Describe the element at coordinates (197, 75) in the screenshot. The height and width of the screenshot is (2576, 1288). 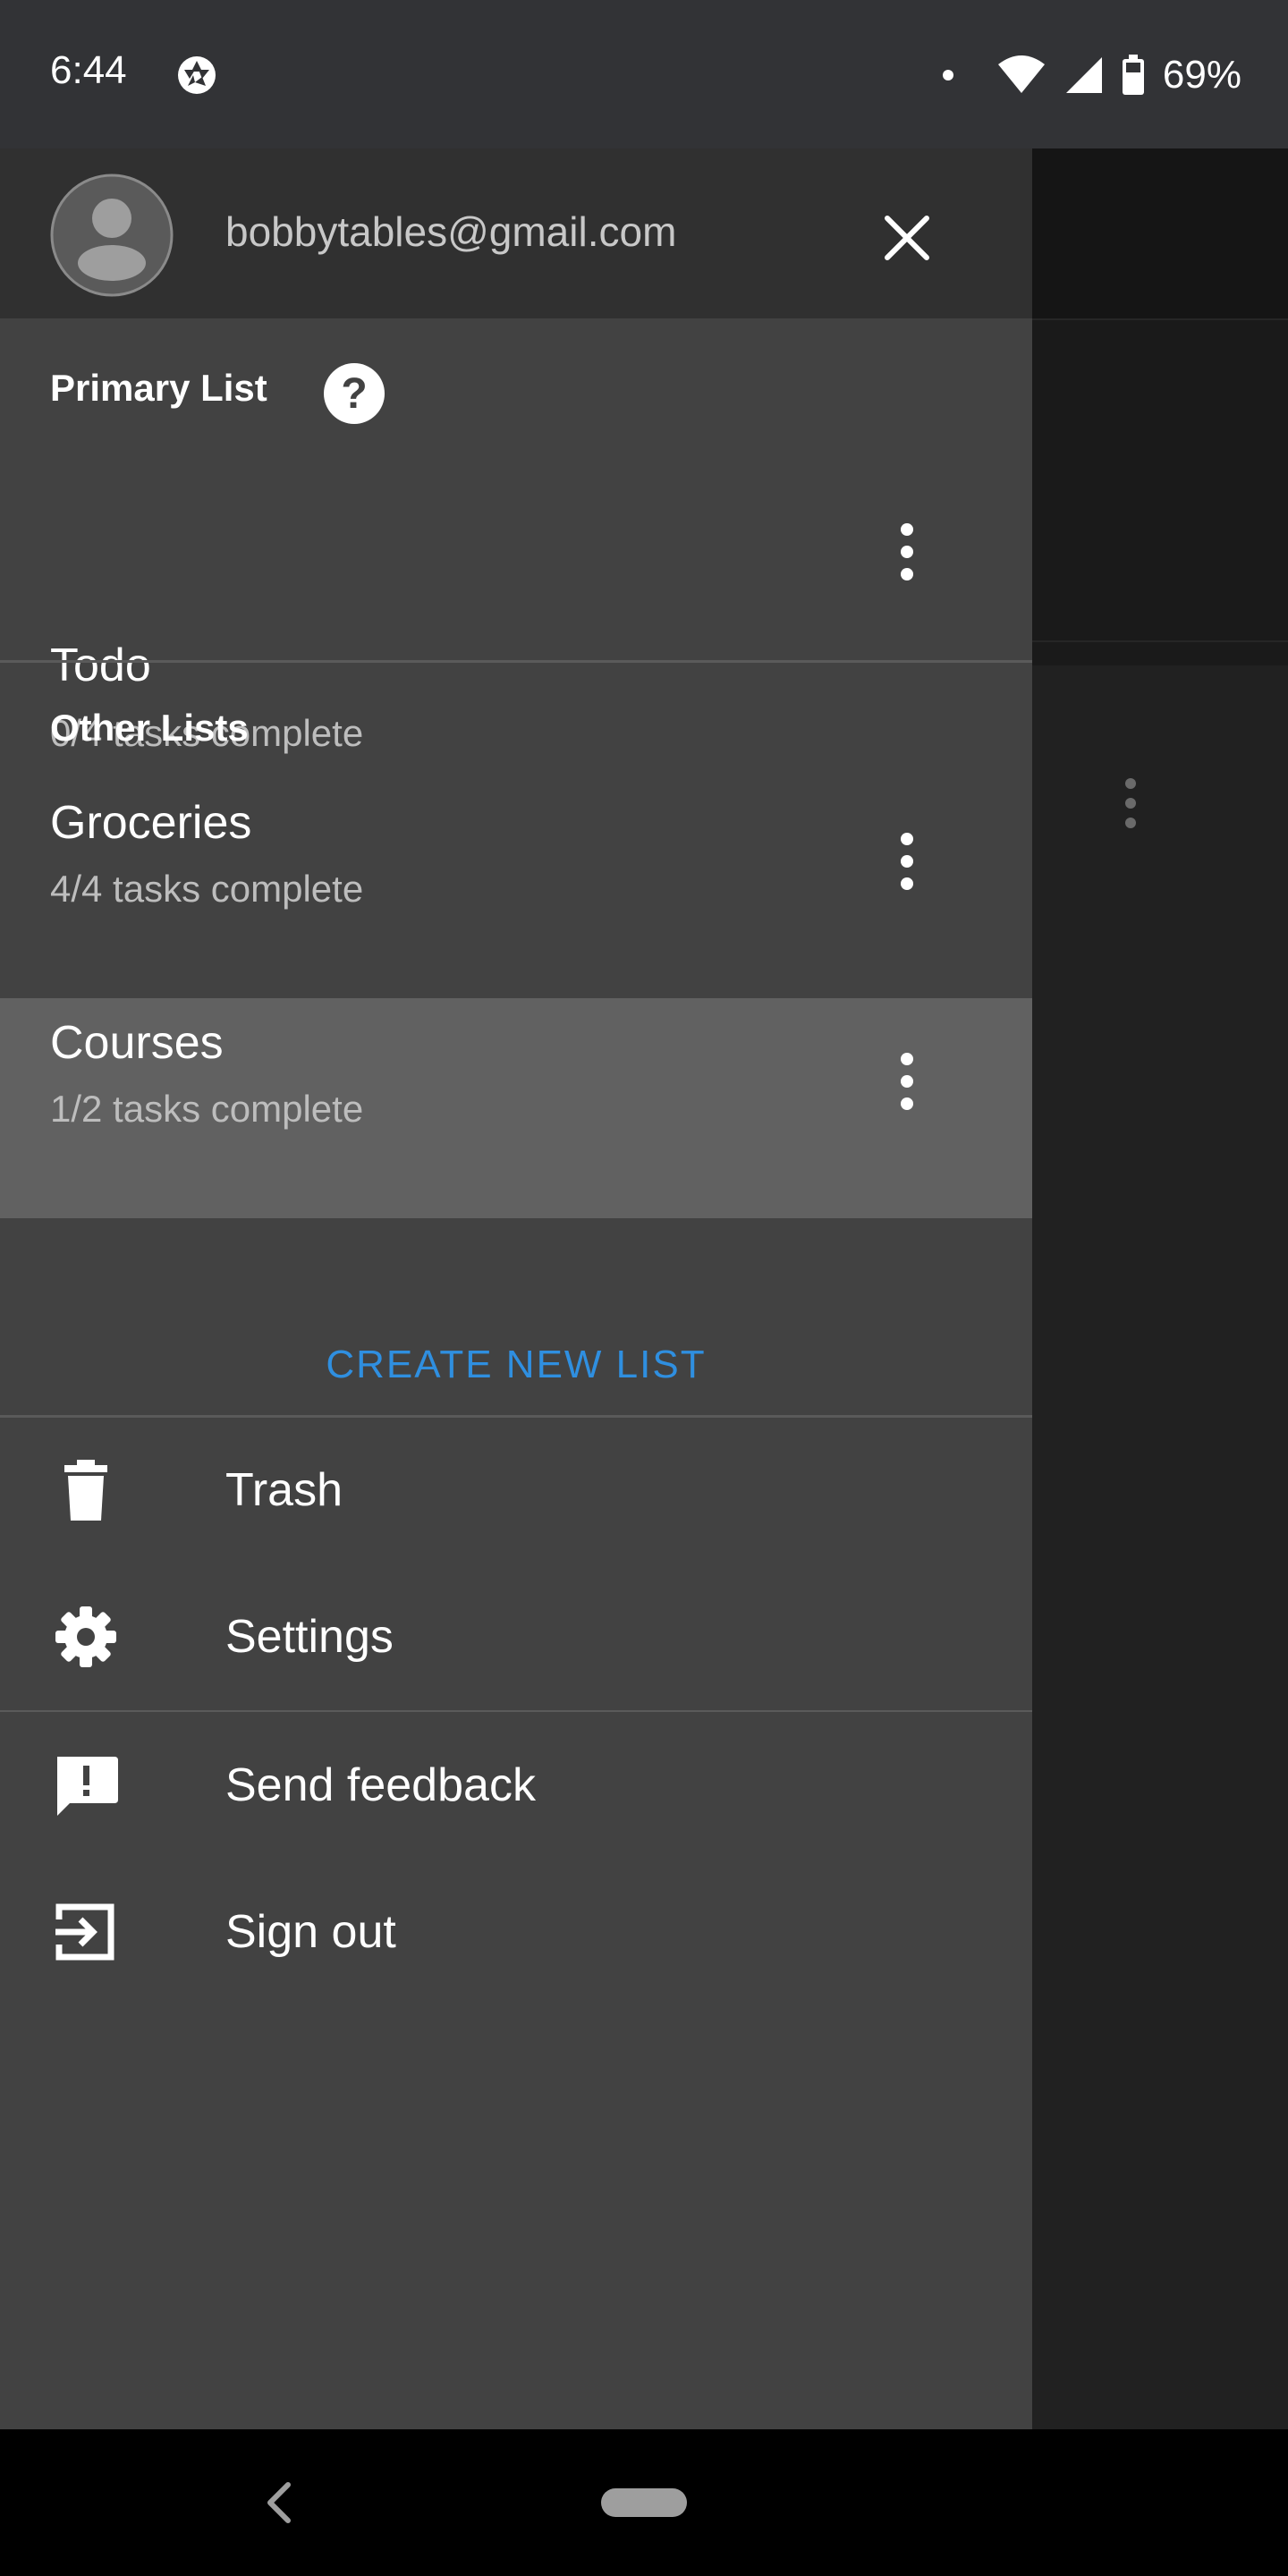
I see `camera-aperture-icon` at that location.